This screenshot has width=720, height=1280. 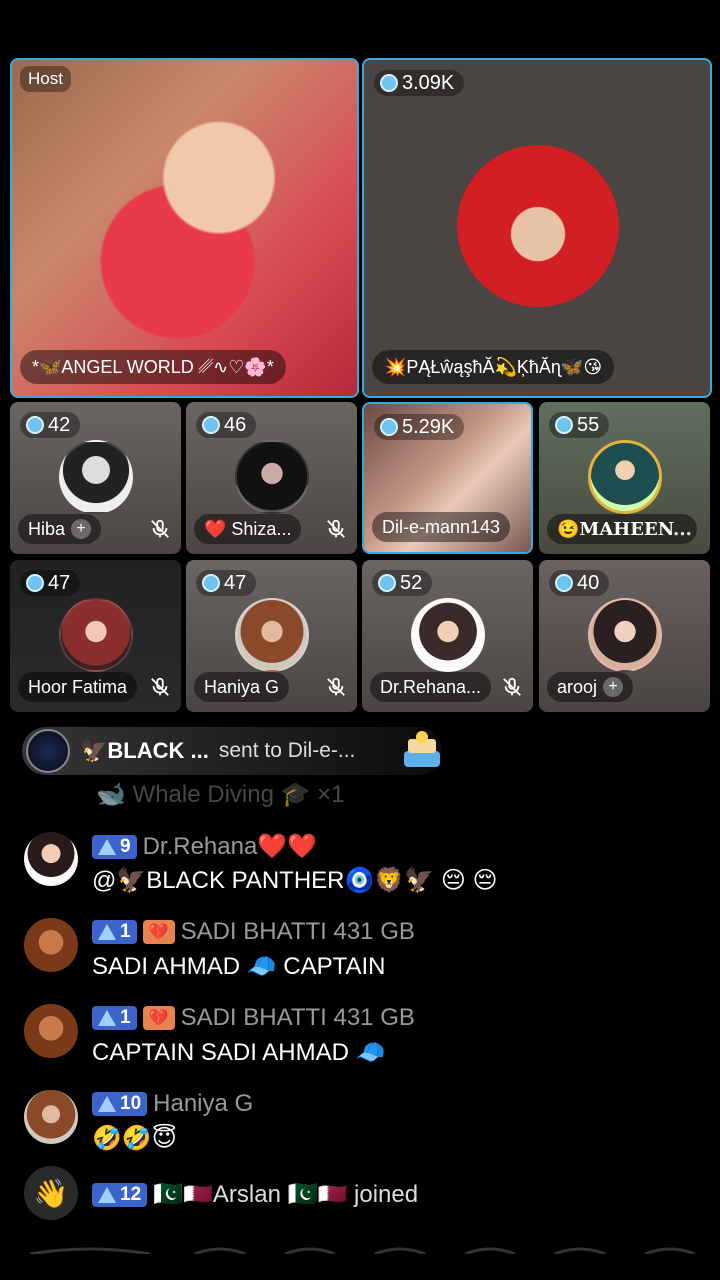 I want to click on seat-1-score: 3.09K, so click(x=419, y=83).